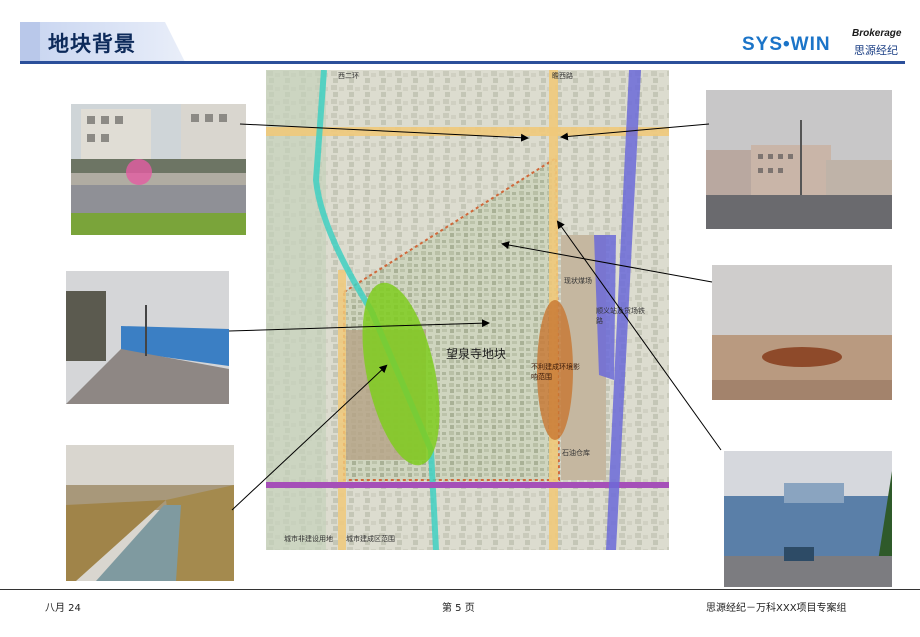 The image size is (920, 637). Describe the element at coordinates (786, 44) in the screenshot. I see `logo-main-text: SYS•WIN` at that location.